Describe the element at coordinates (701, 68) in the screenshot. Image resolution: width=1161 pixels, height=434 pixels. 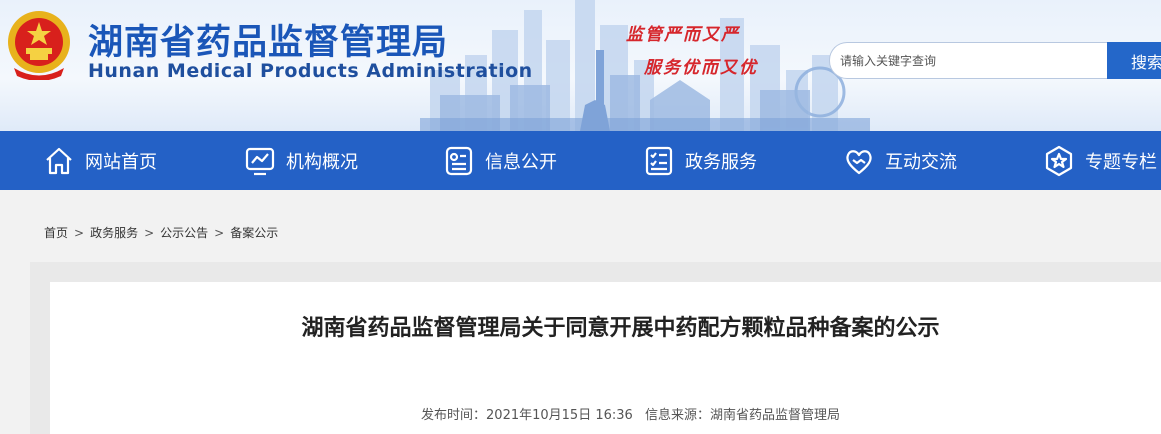
I see `slogan-line-2: 服务优而又优` at that location.